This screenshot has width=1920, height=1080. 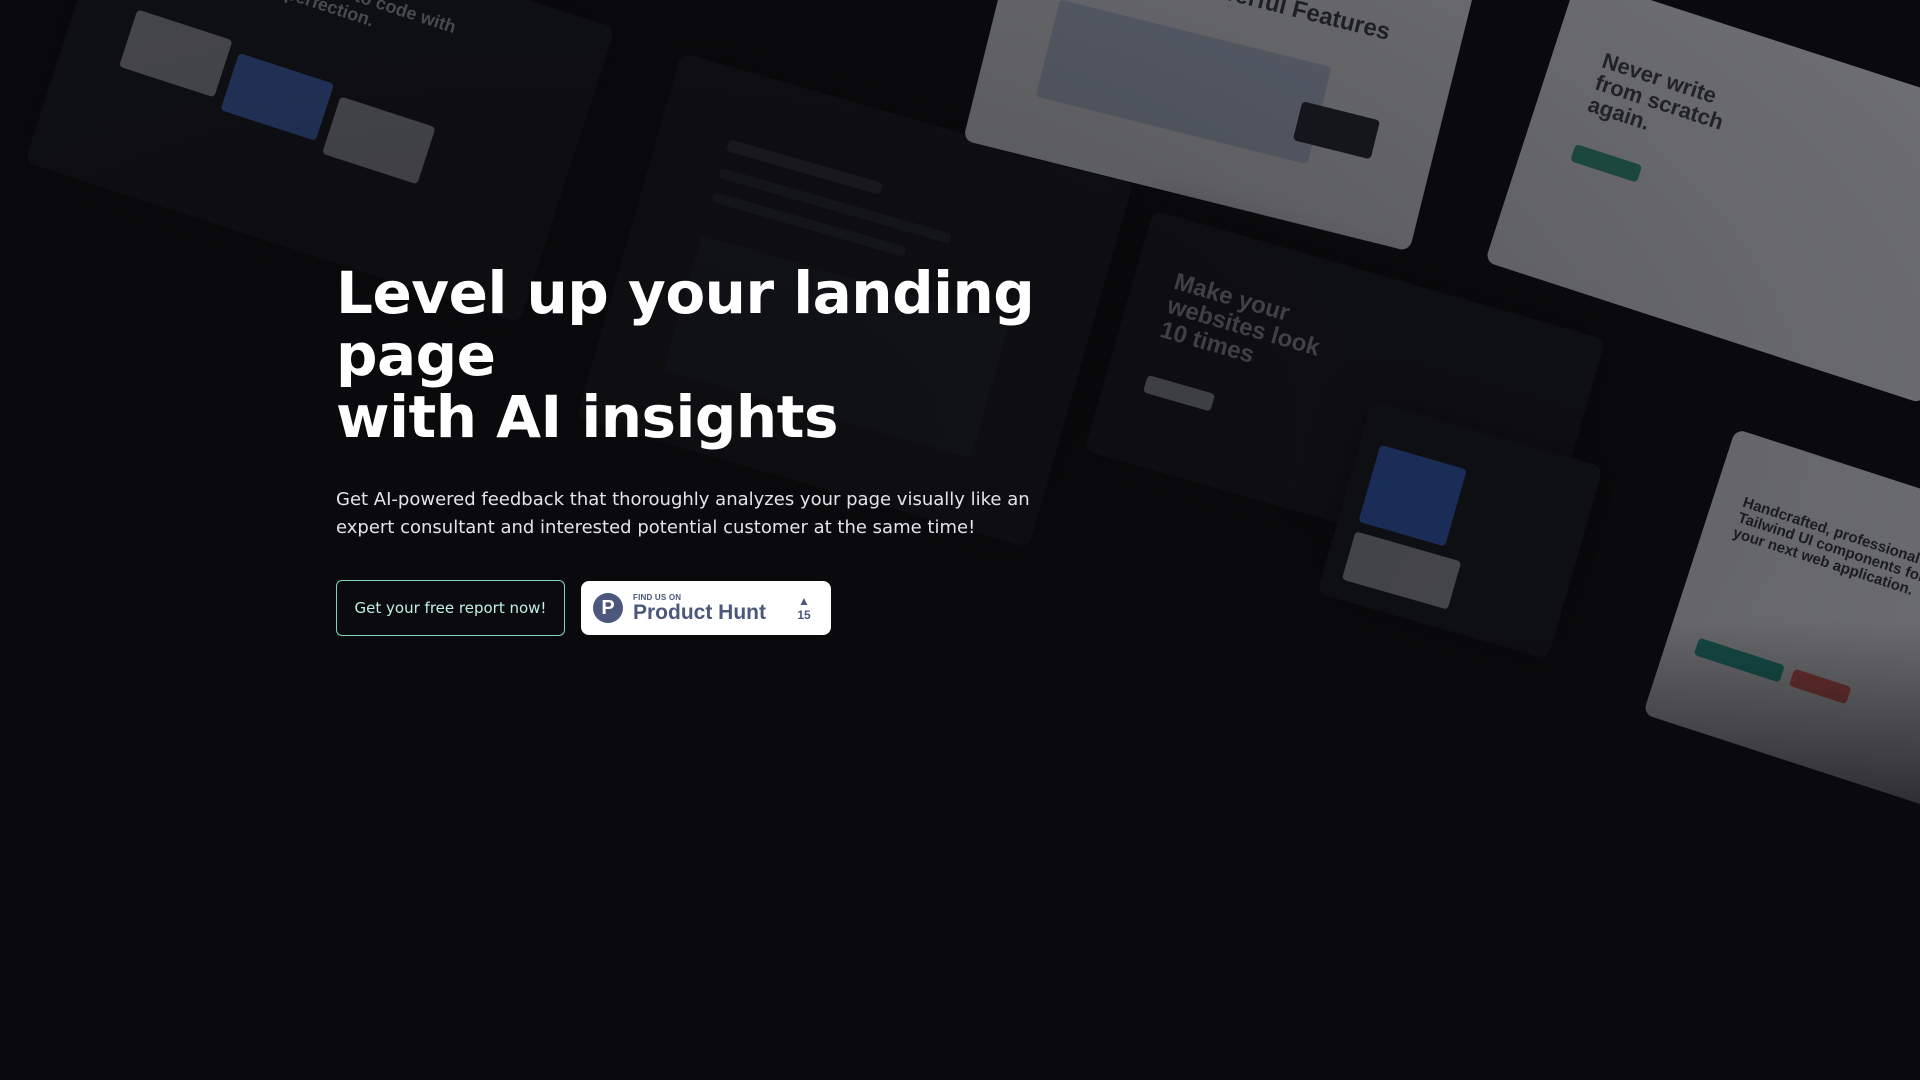 I want to click on product-hunt-logo-icon: P, so click(x=608, y=608).